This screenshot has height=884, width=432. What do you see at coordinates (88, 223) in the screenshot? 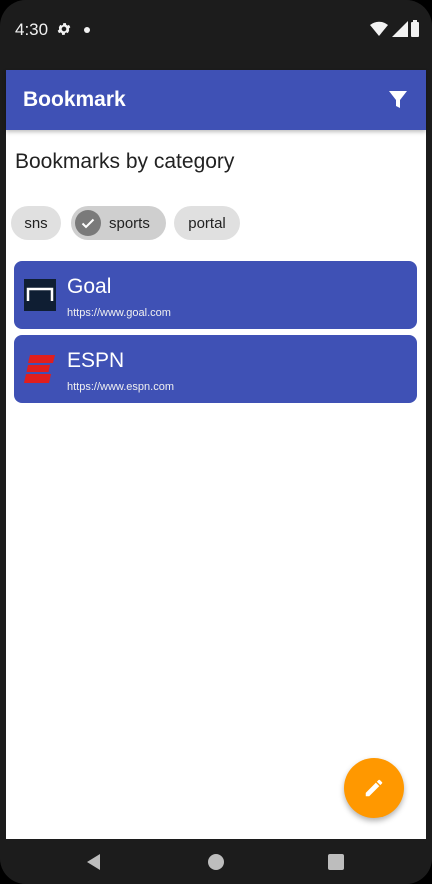
I see `check-icon` at bounding box center [88, 223].